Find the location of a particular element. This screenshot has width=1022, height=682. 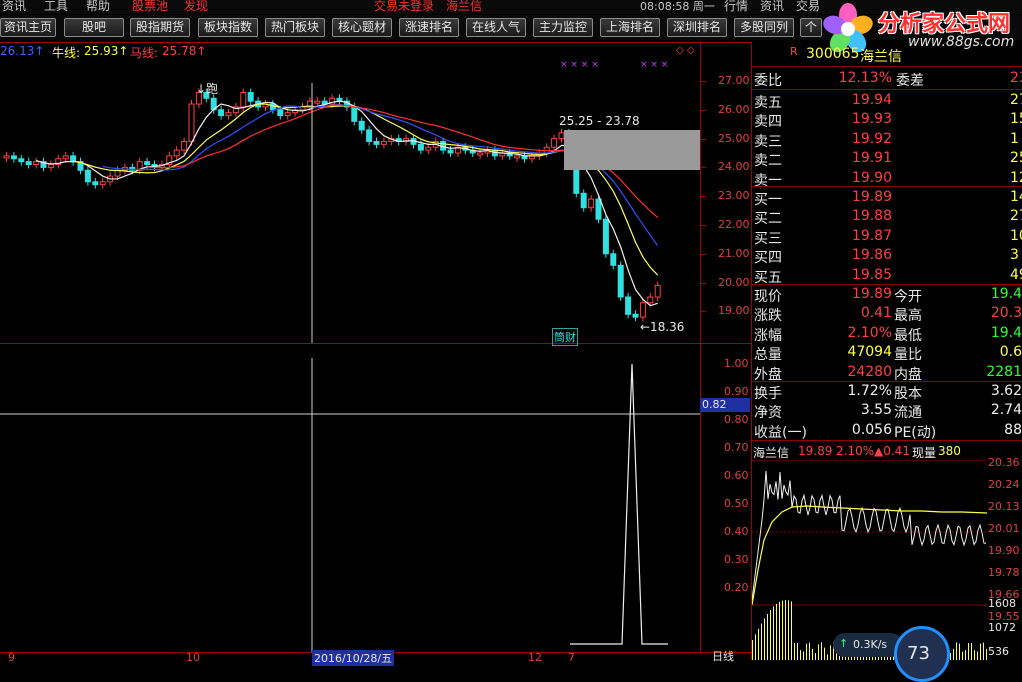

btn-hot-sector: 热门板块 is located at coordinates (295, 27).